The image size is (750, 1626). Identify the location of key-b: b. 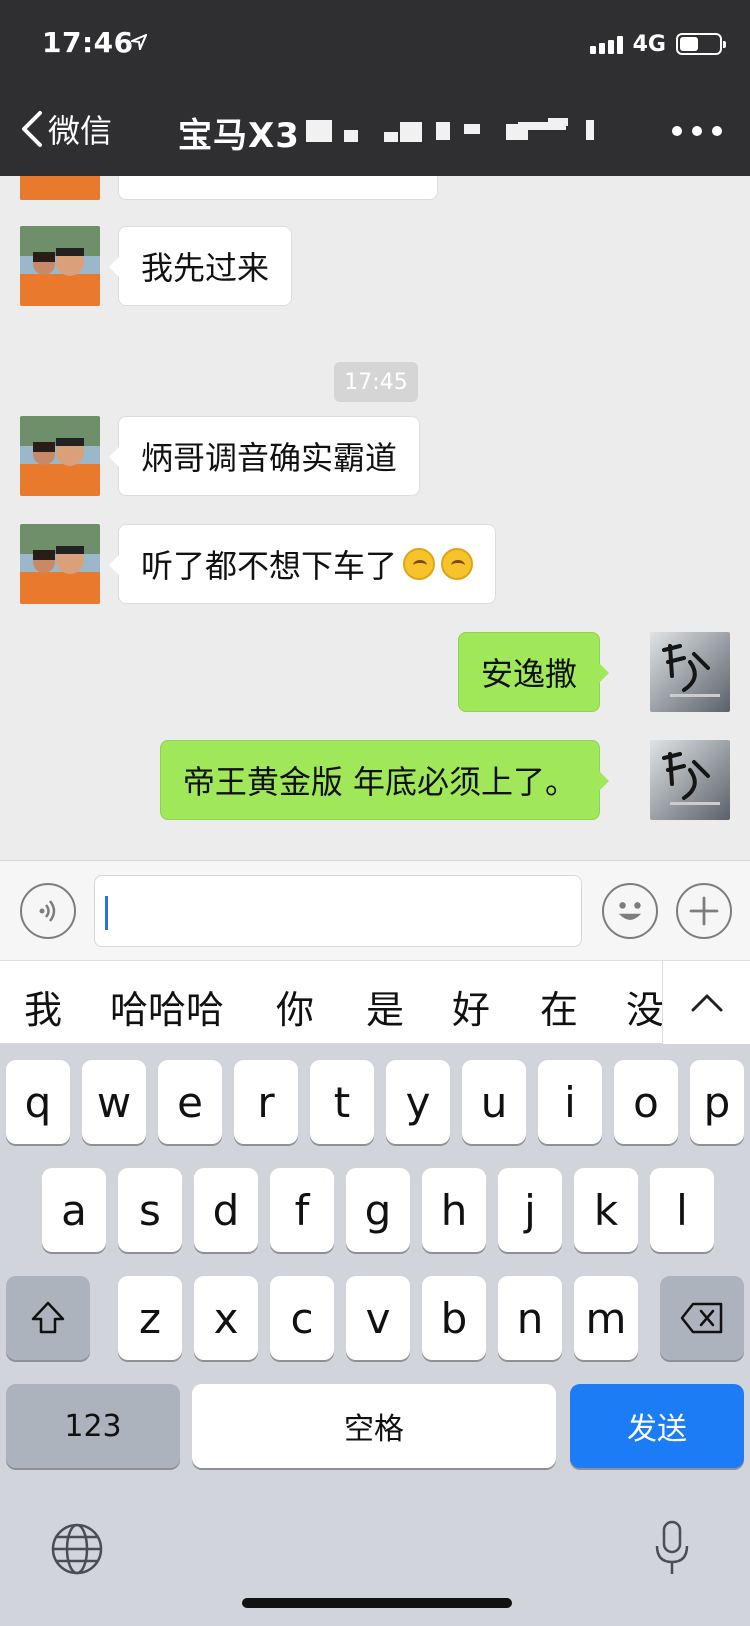
(454, 1318).